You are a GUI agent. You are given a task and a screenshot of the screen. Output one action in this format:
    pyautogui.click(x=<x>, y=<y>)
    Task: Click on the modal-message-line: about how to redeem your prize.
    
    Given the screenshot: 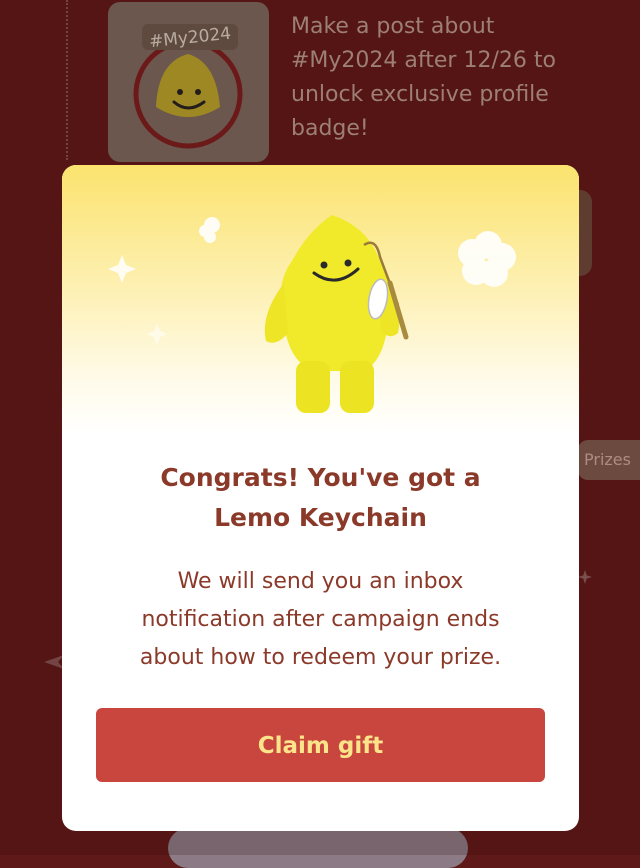 What is the action you would take?
    pyautogui.click(x=320, y=657)
    